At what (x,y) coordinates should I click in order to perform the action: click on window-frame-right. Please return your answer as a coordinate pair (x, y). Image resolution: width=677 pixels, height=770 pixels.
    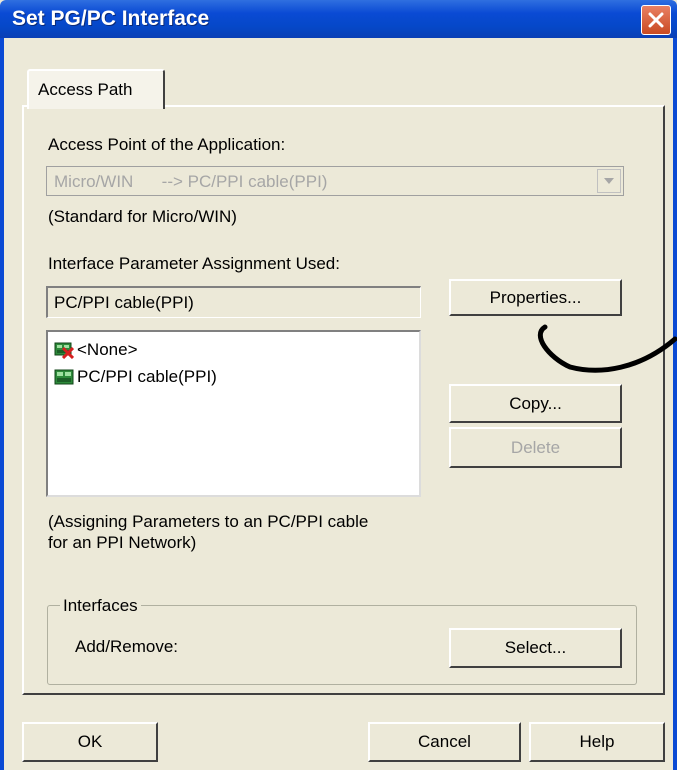
    Looking at the image, I should click on (675, 404).